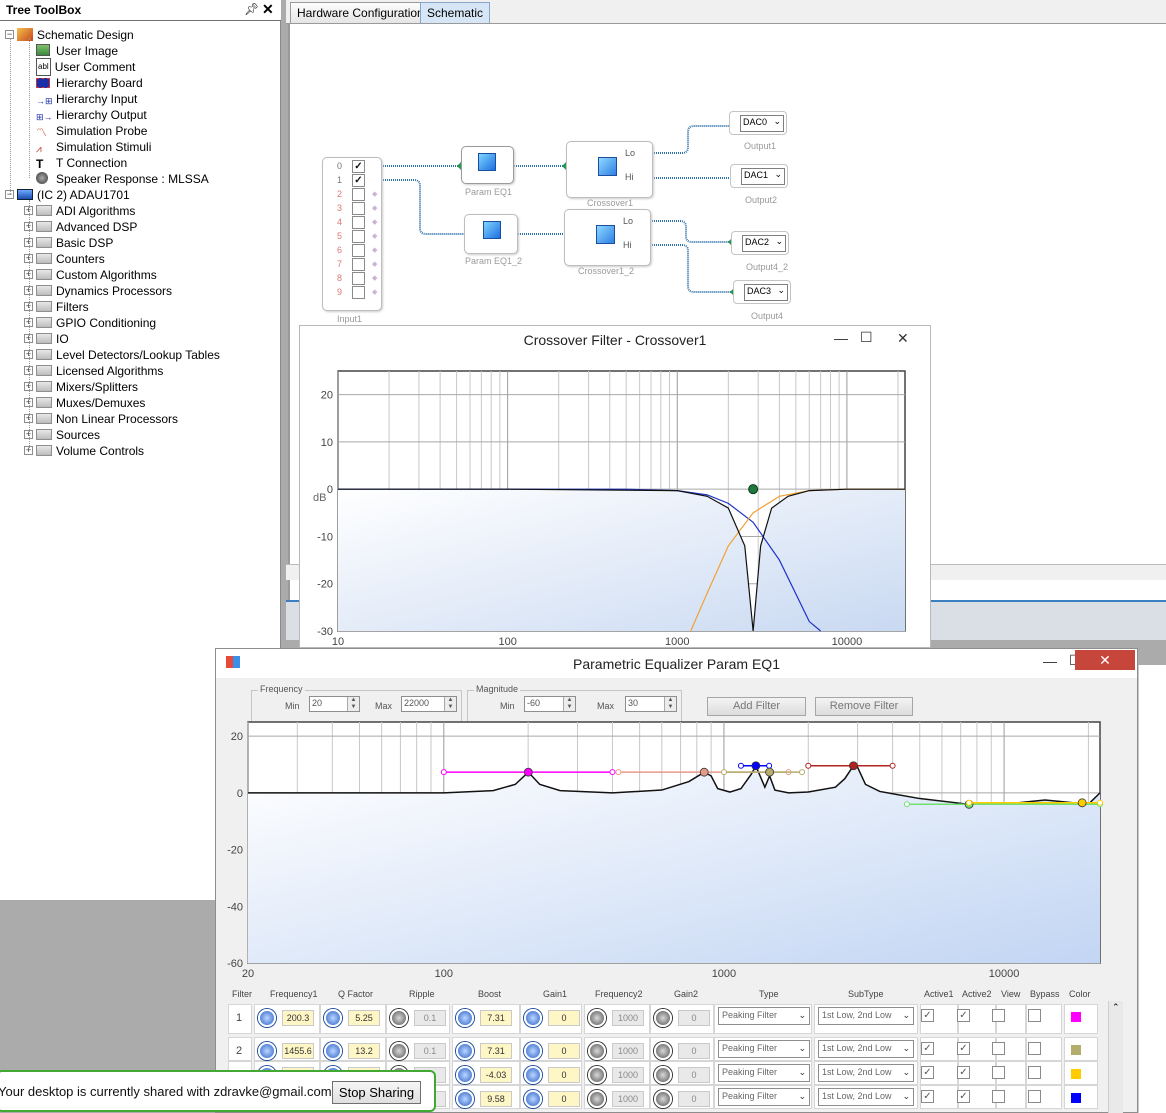 Image resolution: width=1166 pixels, height=1113 pixels. Describe the element at coordinates (496, 1075) in the screenshot. I see `boost-value: -4.03` at that location.